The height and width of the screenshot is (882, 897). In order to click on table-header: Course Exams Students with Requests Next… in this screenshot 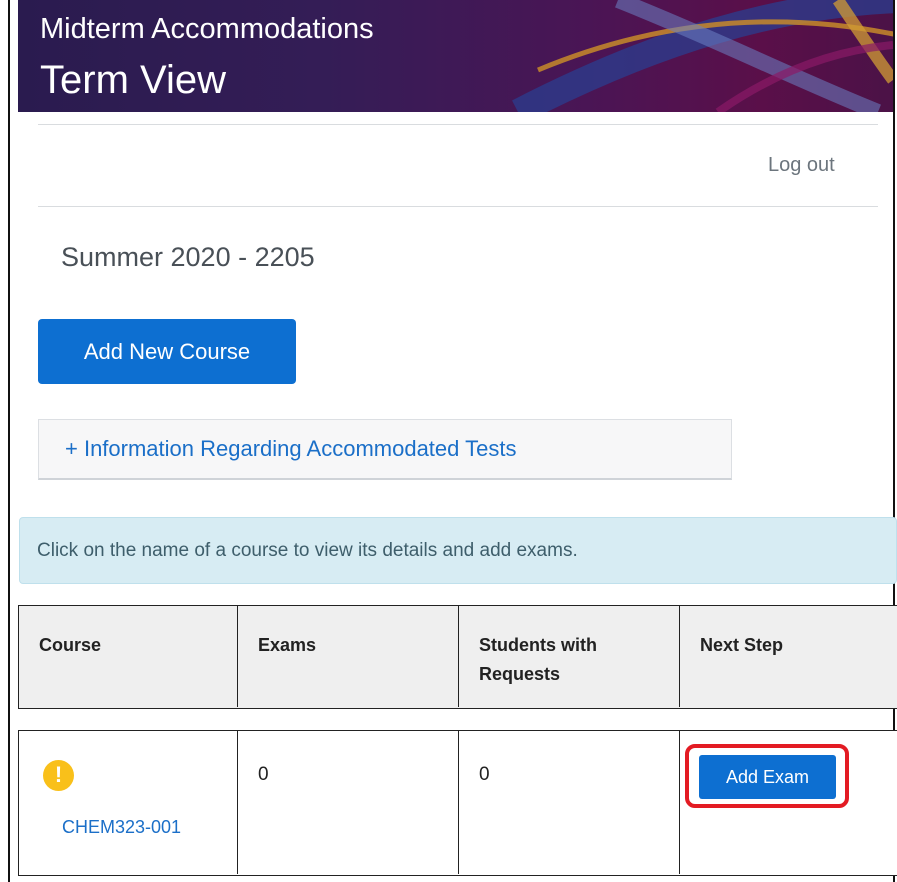, I will do `click(457, 657)`.